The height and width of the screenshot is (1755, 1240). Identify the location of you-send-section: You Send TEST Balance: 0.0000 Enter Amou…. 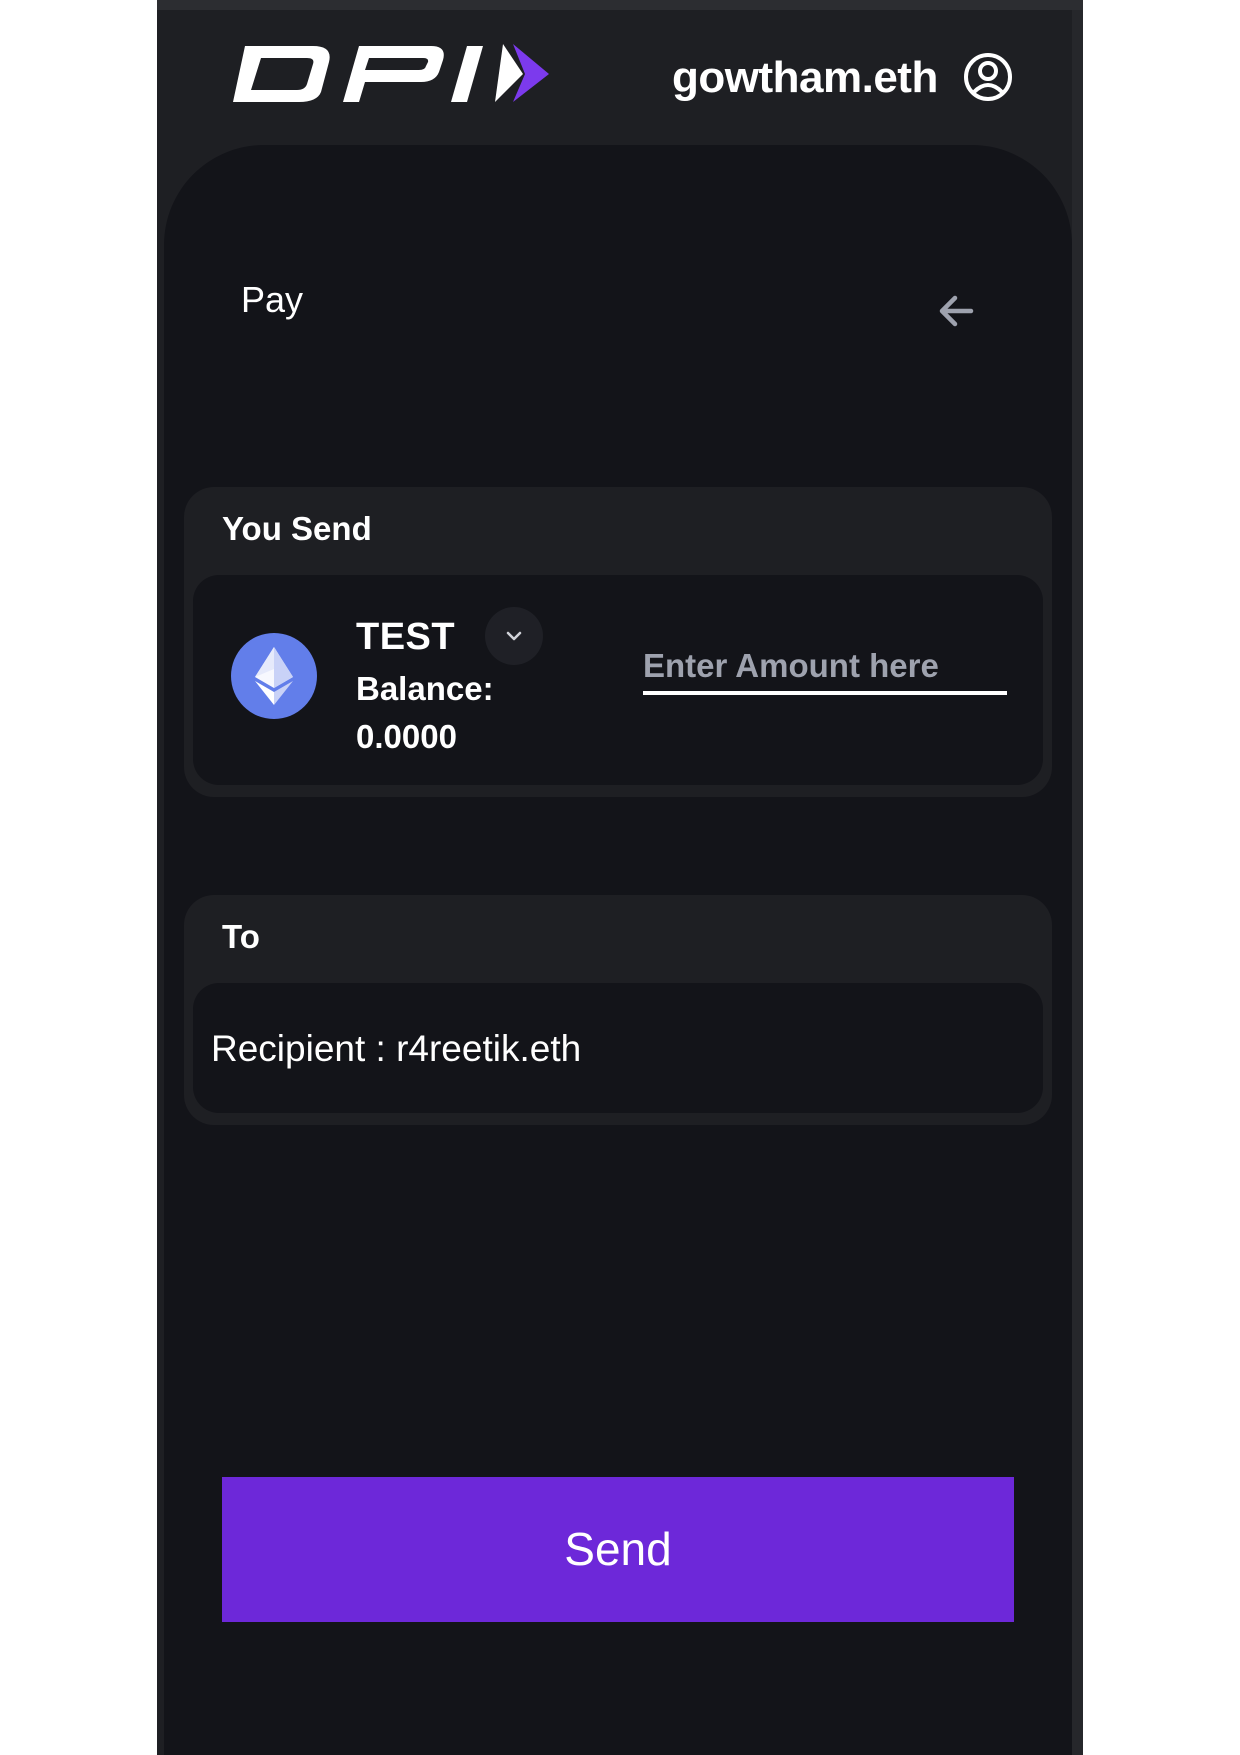
(618, 642).